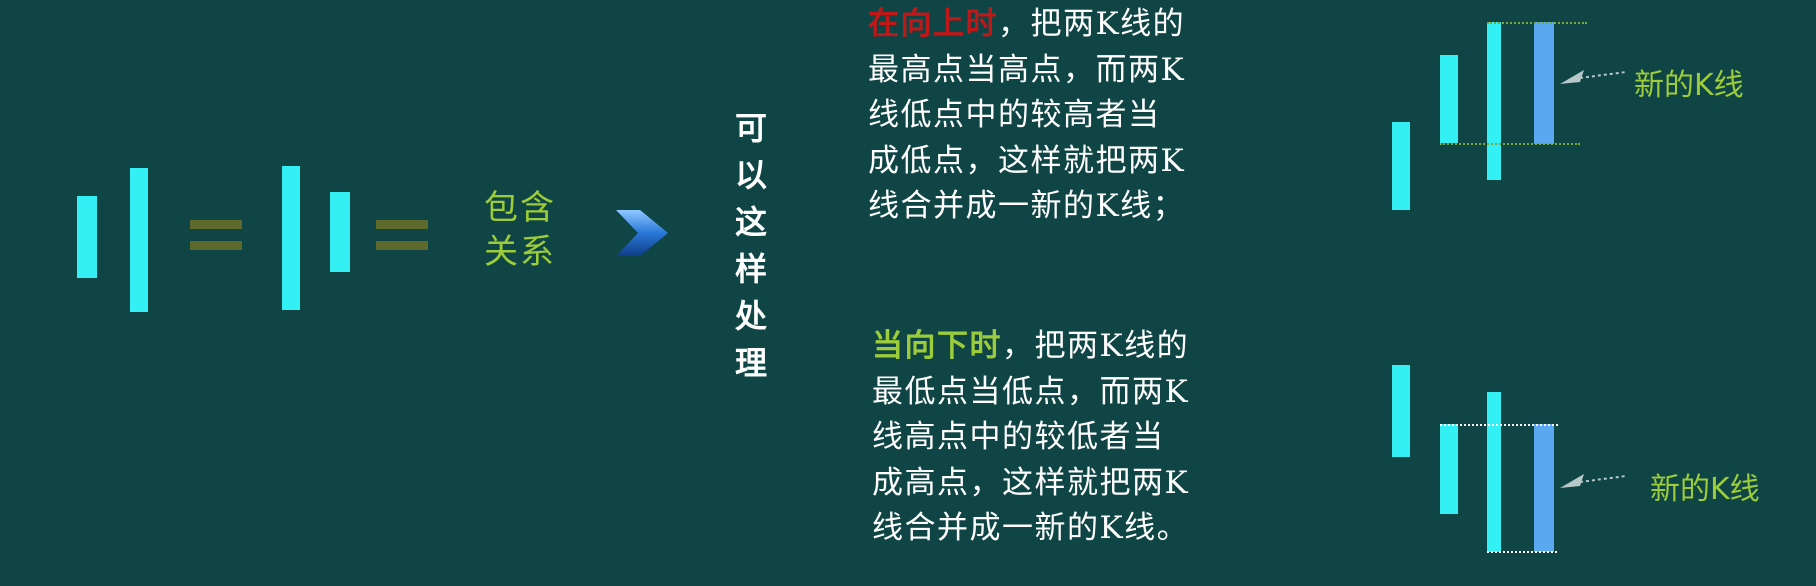 Image resolution: width=1816 pixels, height=586 pixels. I want to click on relation-label-line2: 关系, so click(520, 252).